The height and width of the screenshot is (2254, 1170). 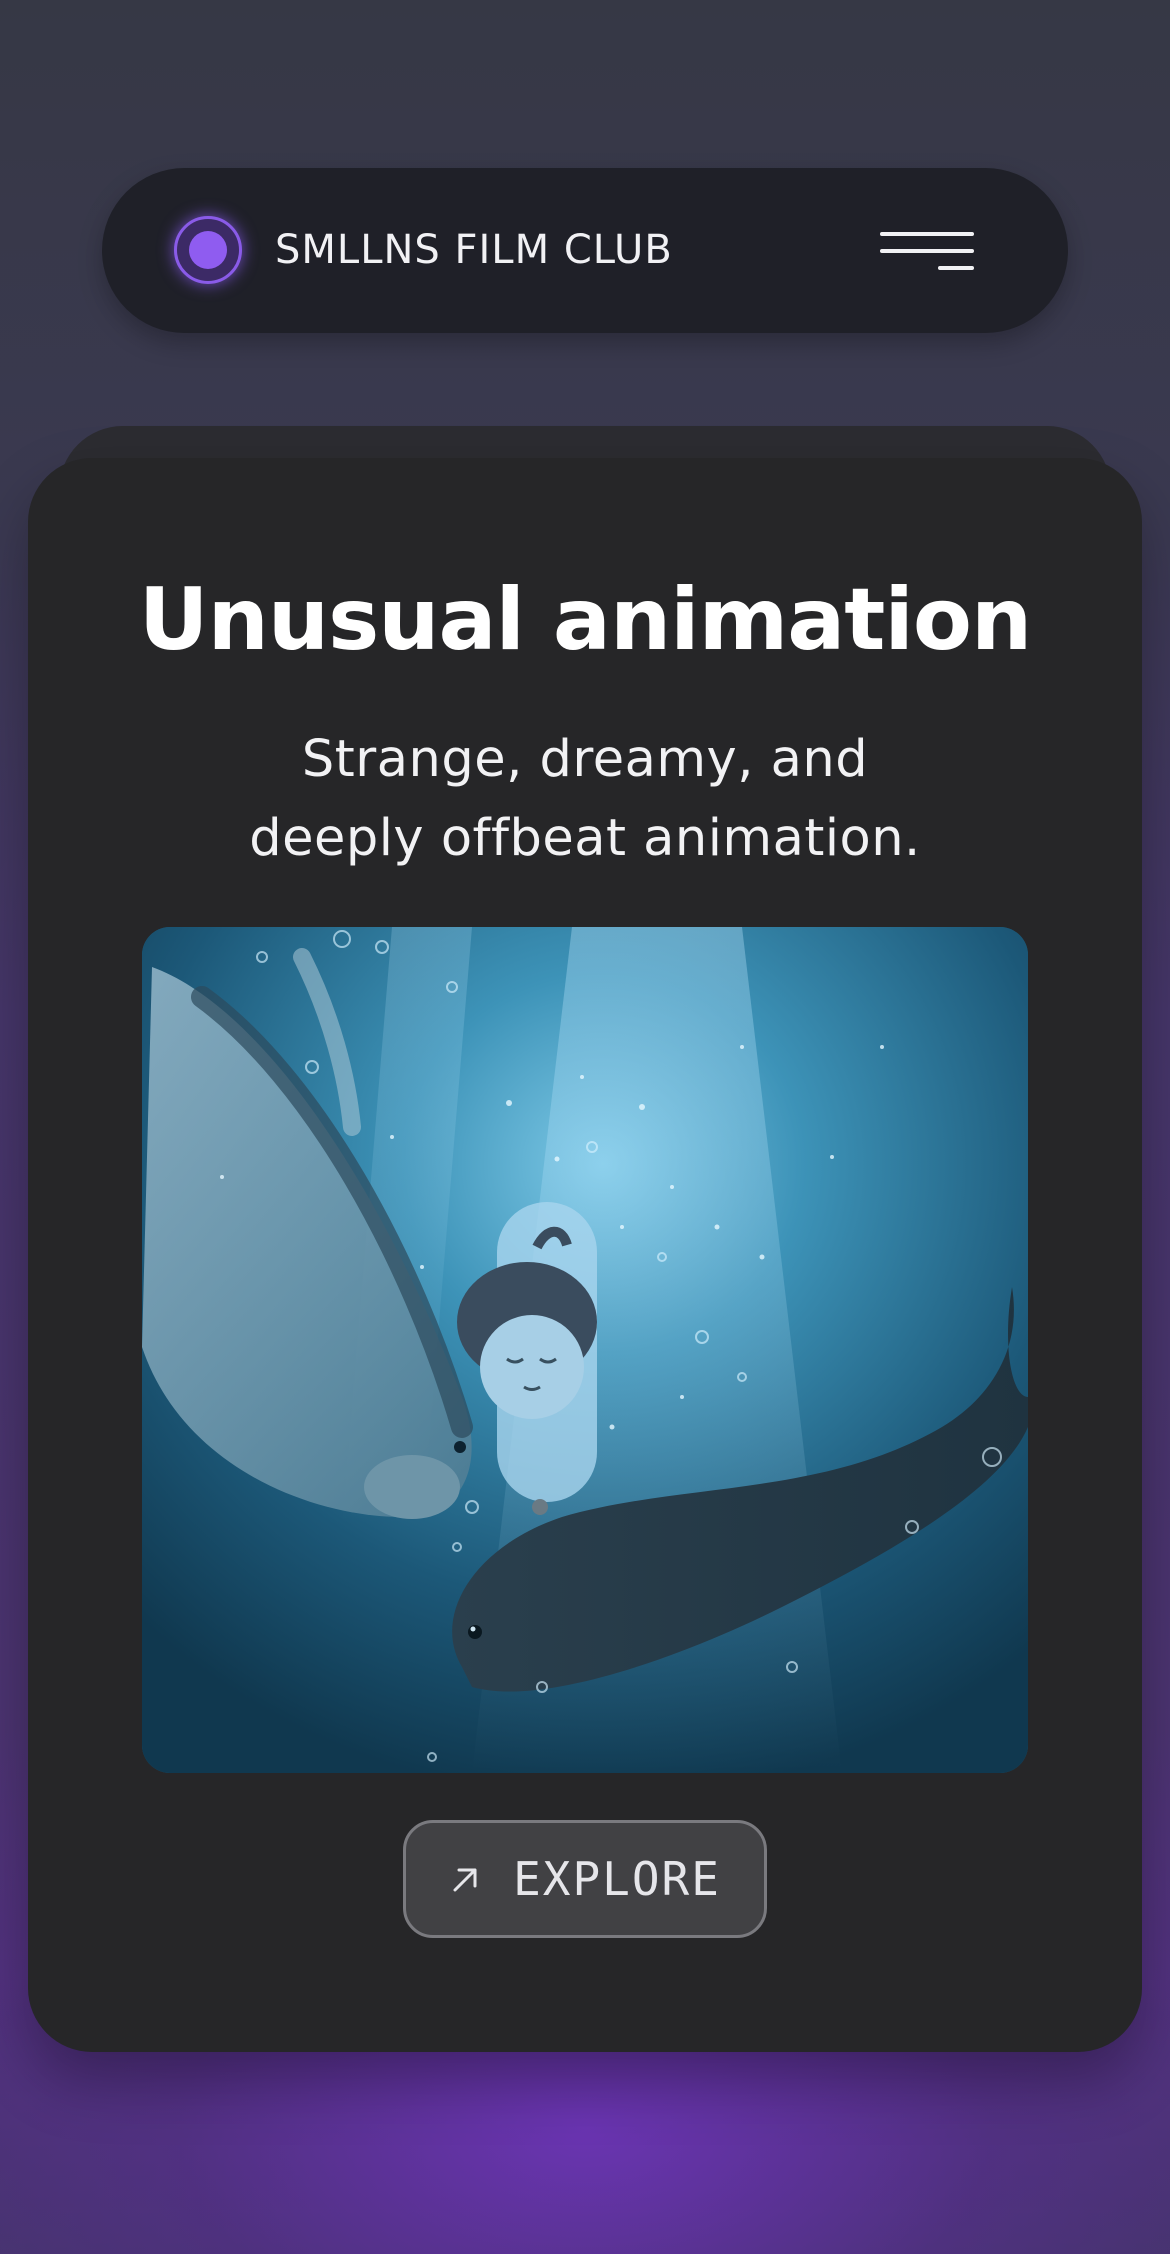 I want to click on explore-button: EXPLORE, so click(x=585, y=1879).